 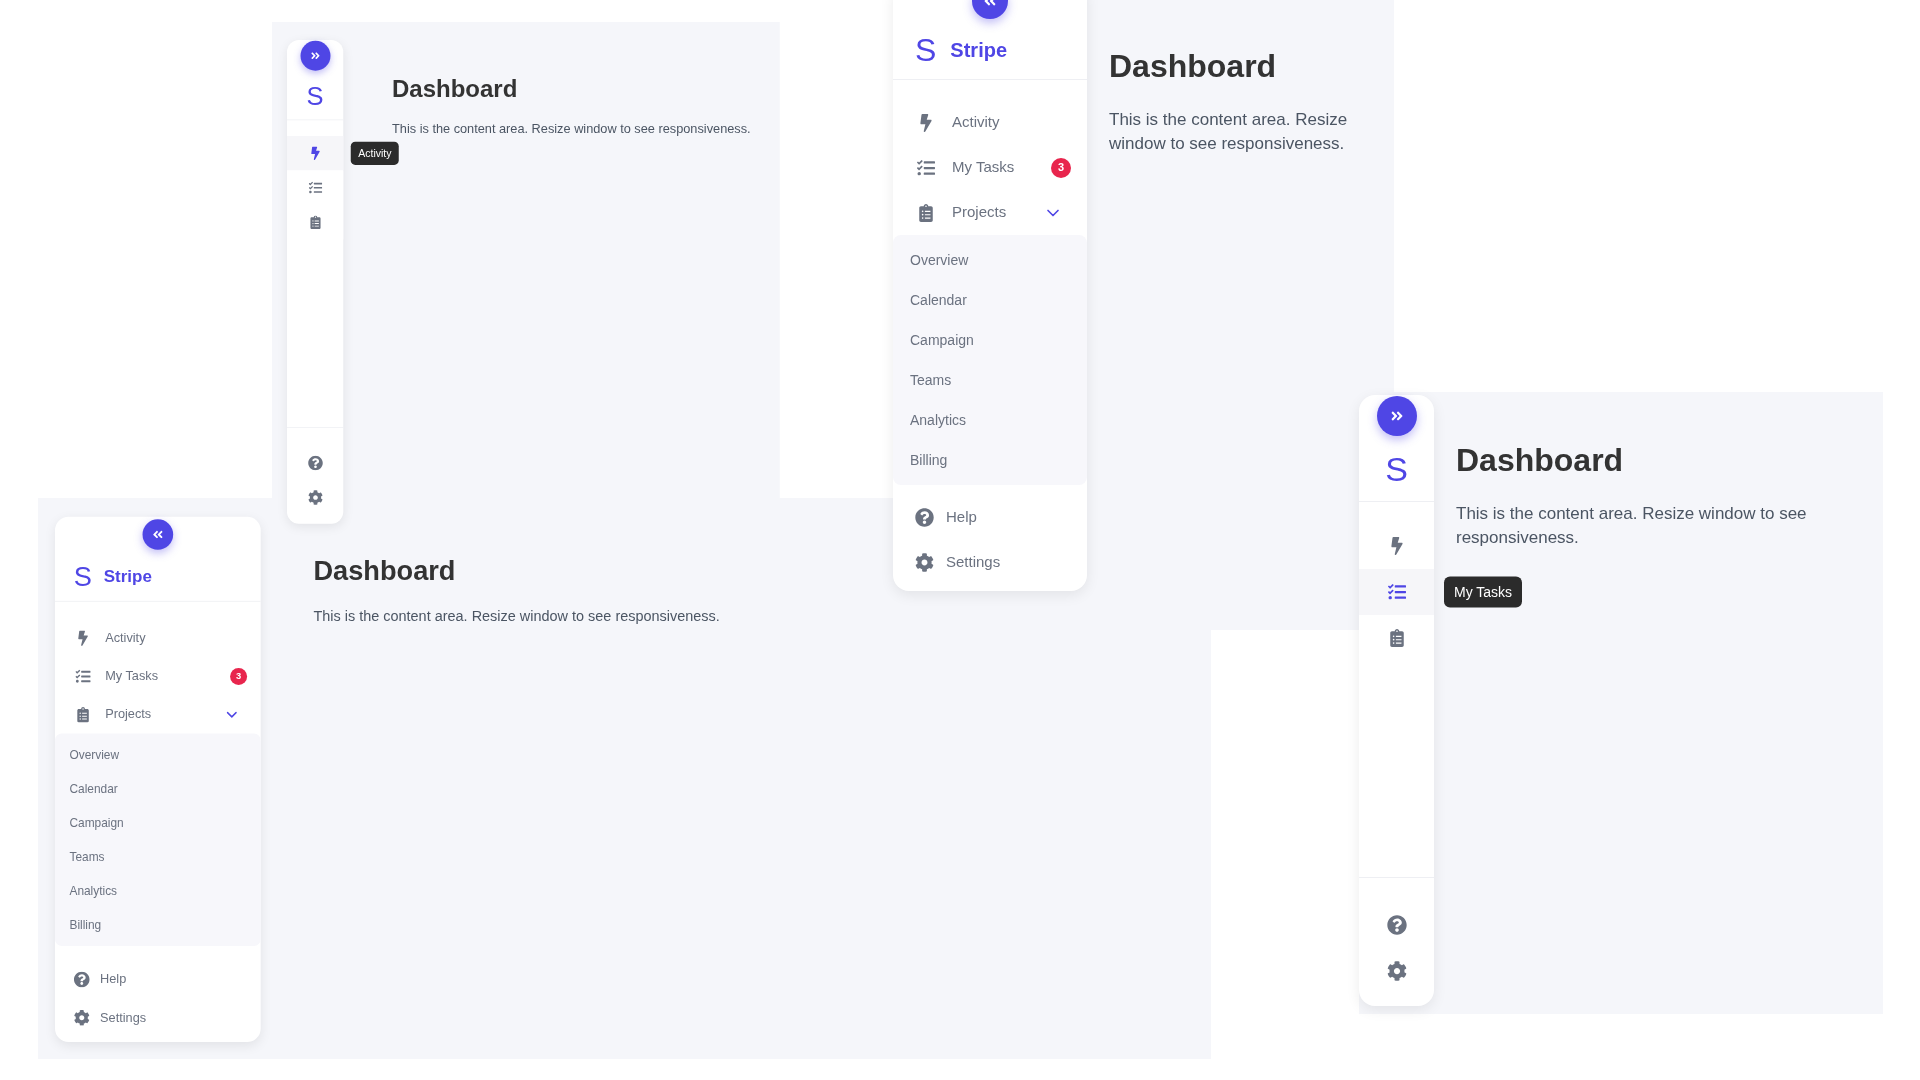 I want to click on double-chevron-left-icon, so click(x=157, y=534).